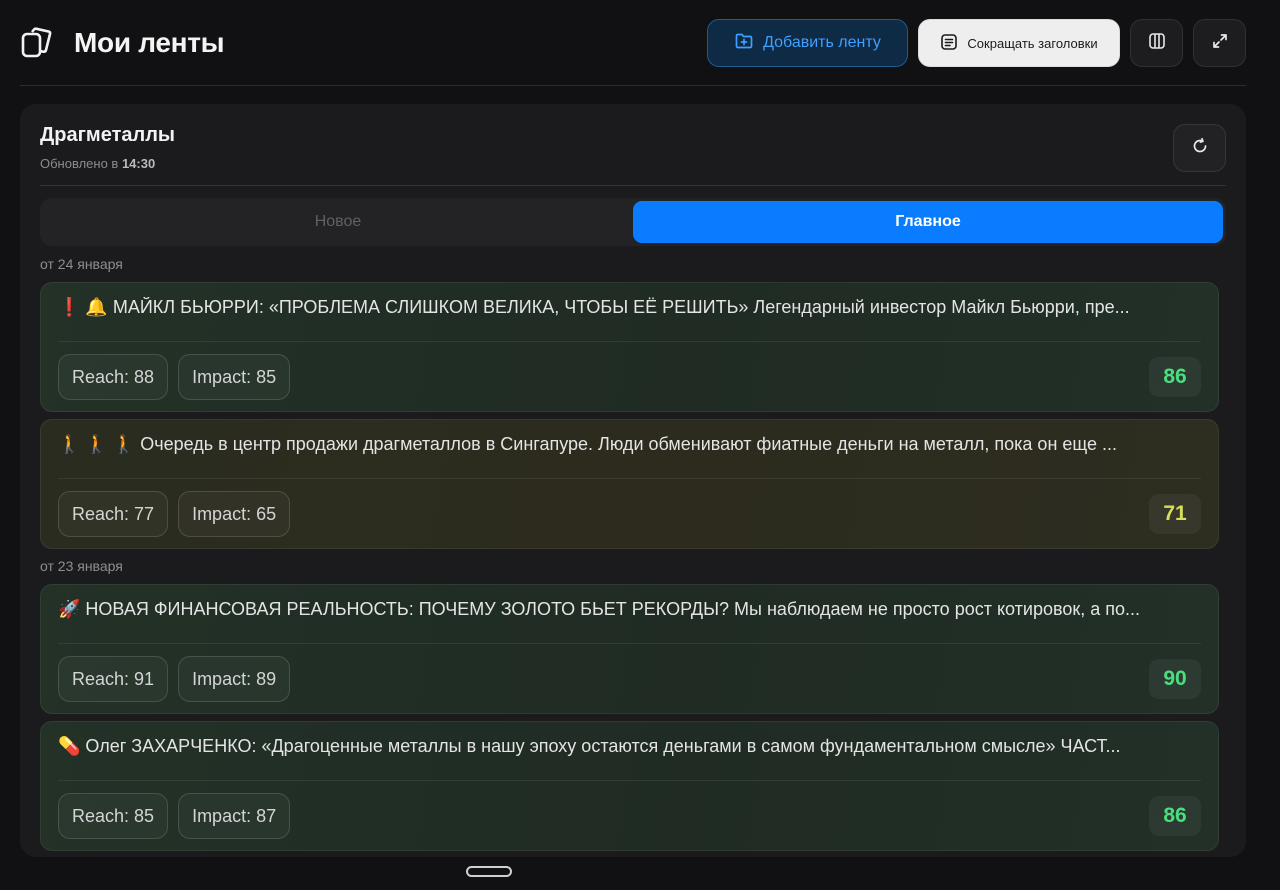 The image size is (1280, 890). Describe the element at coordinates (633, 163) in the screenshot. I see `updated-at: Обновлено в 14:30` at that location.